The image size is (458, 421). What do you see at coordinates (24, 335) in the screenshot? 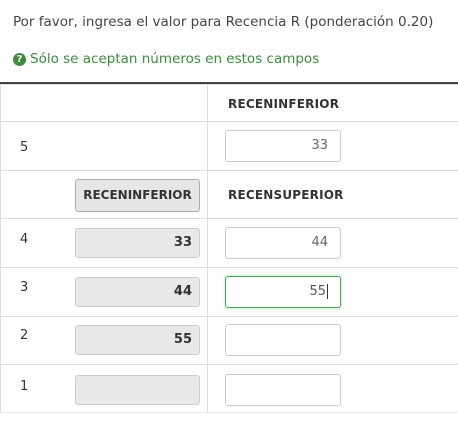
I see `row-label: 2` at bounding box center [24, 335].